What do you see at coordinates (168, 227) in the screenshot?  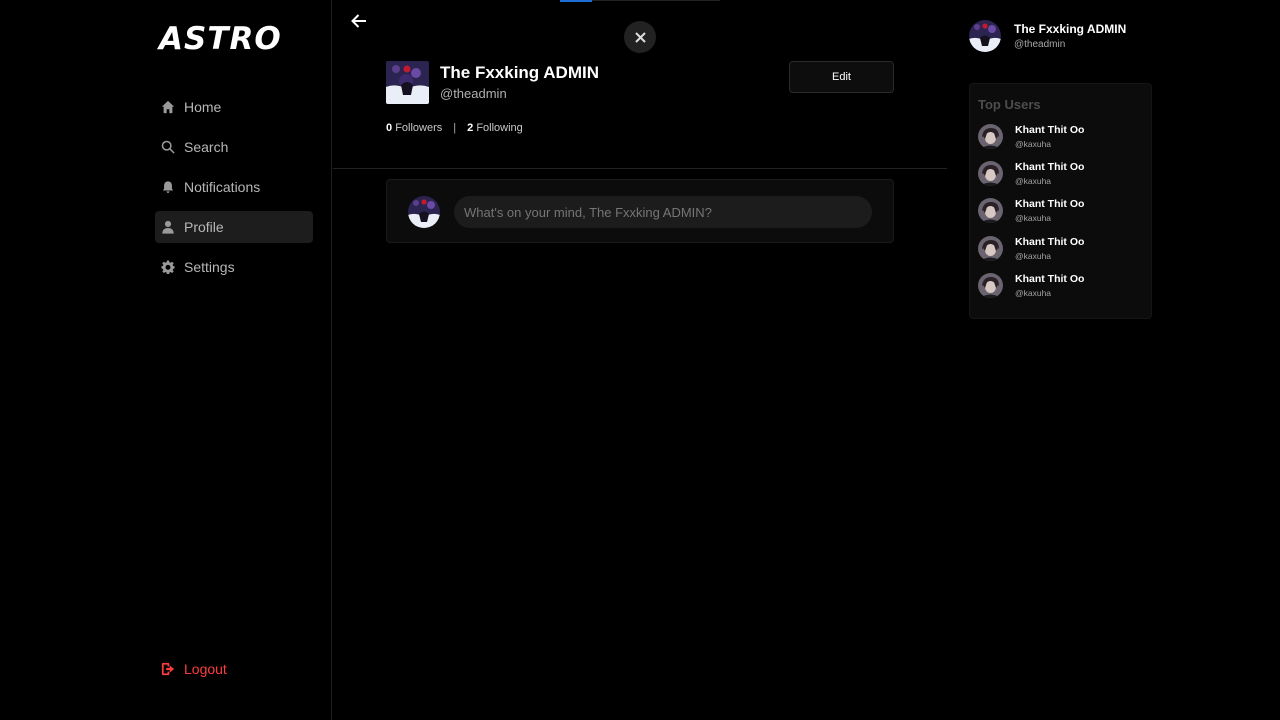 I see `user-icon` at bounding box center [168, 227].